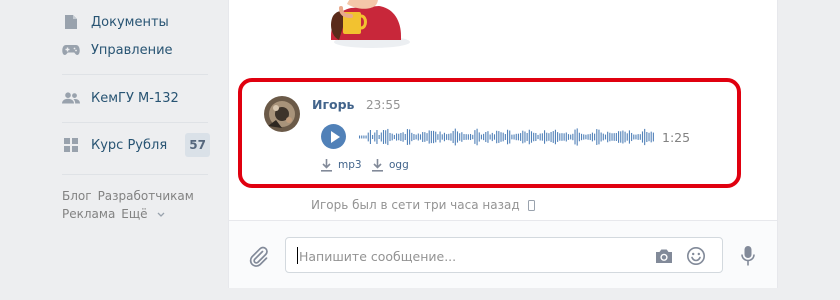 Image resolution: width=840 pixels, height=300 pixels. I want to click on paperclip-icon, so click(258, 256).